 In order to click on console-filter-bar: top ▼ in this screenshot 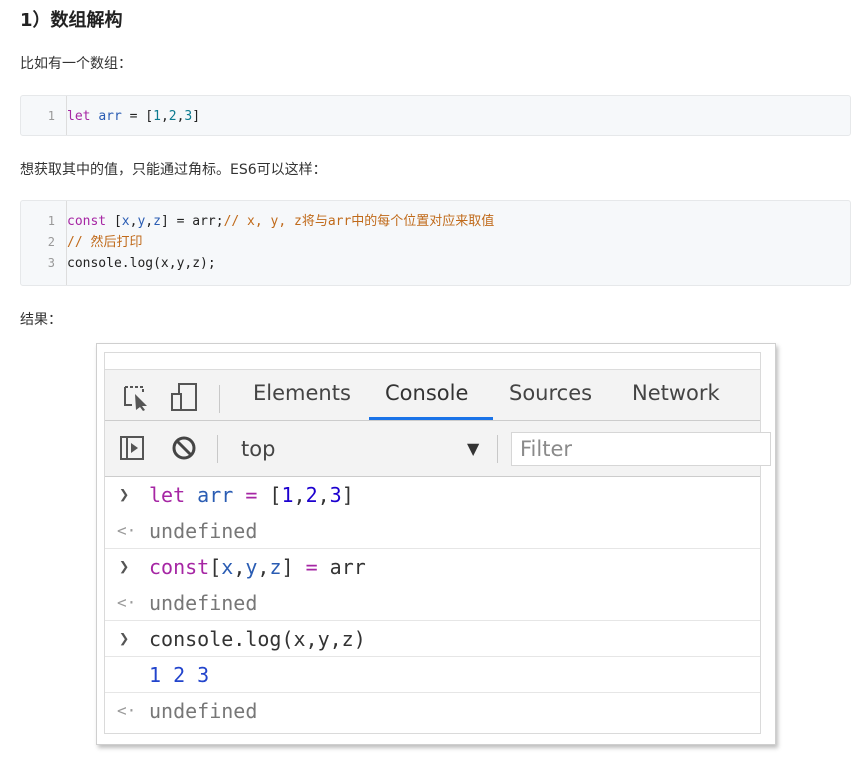, I will do `click(438, 449)`.